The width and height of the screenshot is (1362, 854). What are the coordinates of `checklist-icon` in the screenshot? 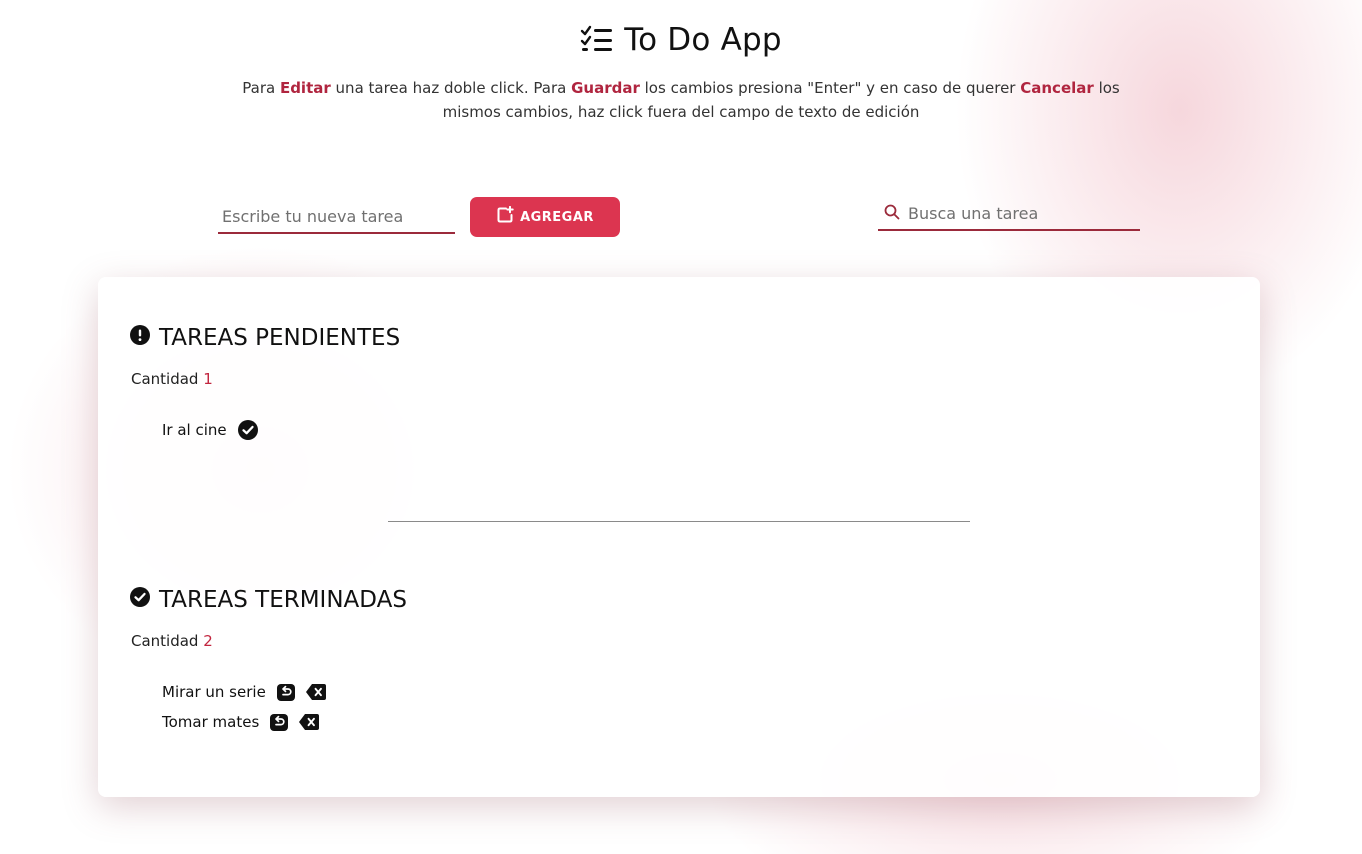 It's located at (597, 40).